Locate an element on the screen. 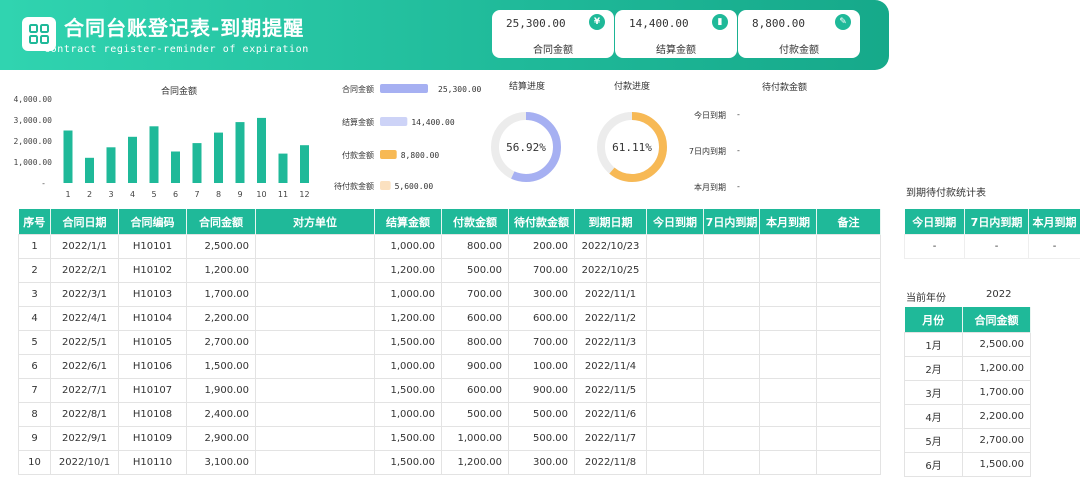  table-cell: 2022/11/6 is located at coordinates (611, 415).